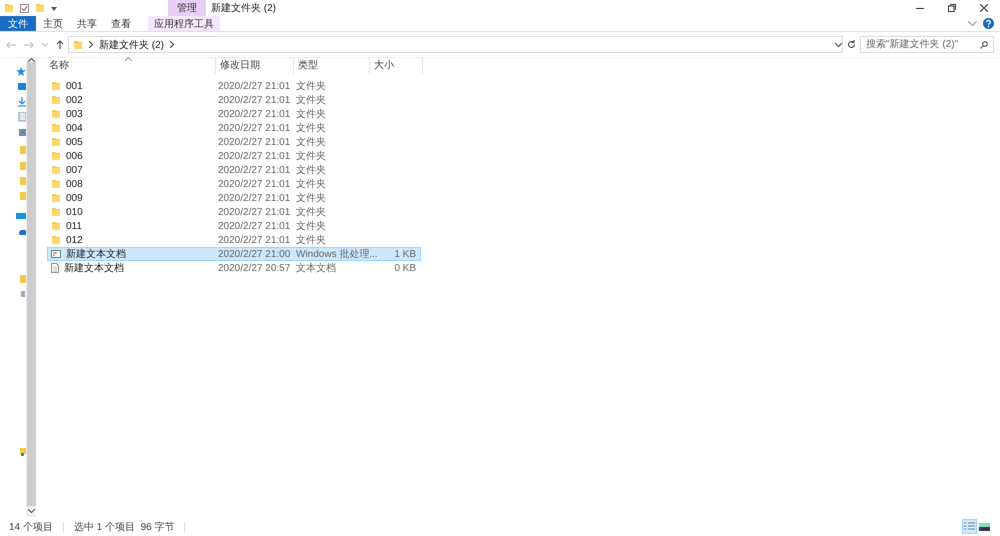 This screenshot has height=536, width=1000. I want to click on column-header: 修改日期, so click(255, 66).